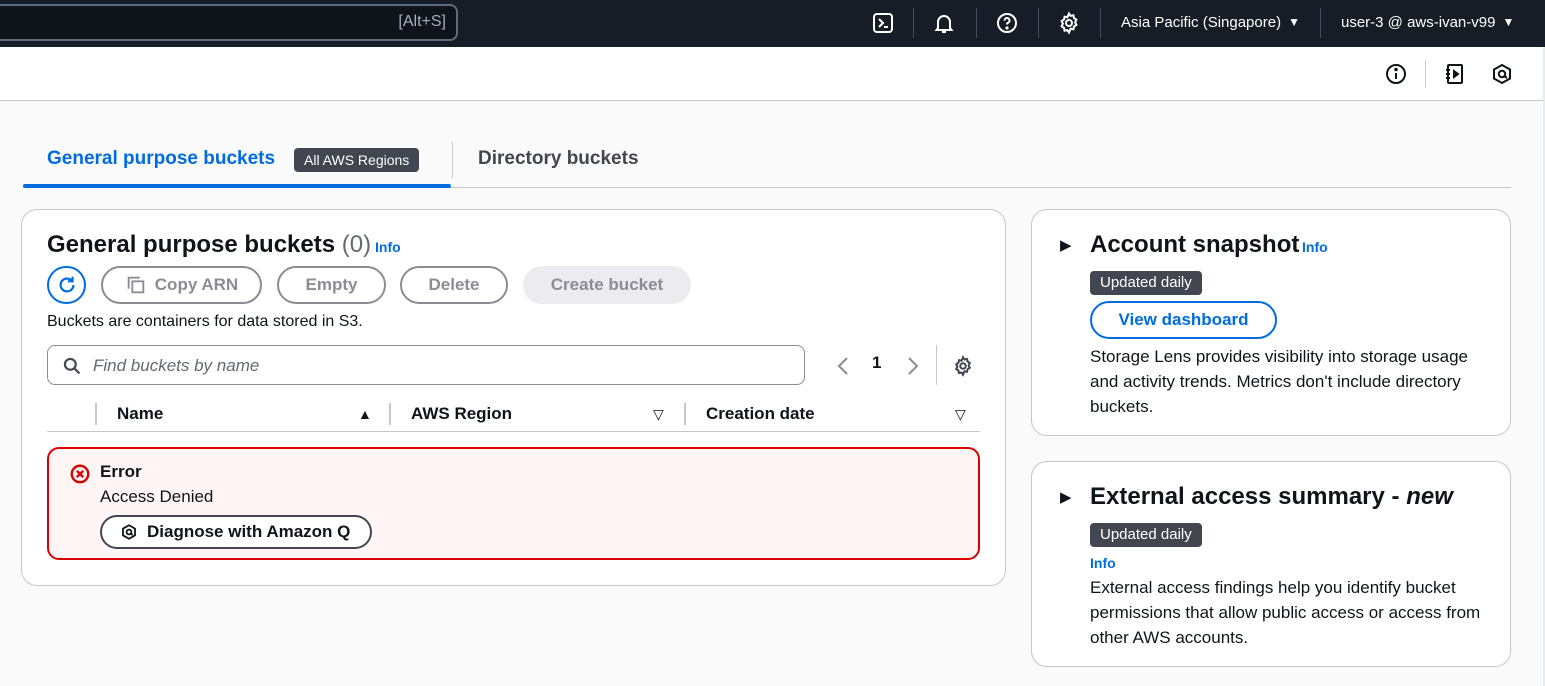 This screenshot has height=686, width=1545. I want to click on info-icon, so click(1396, 74).